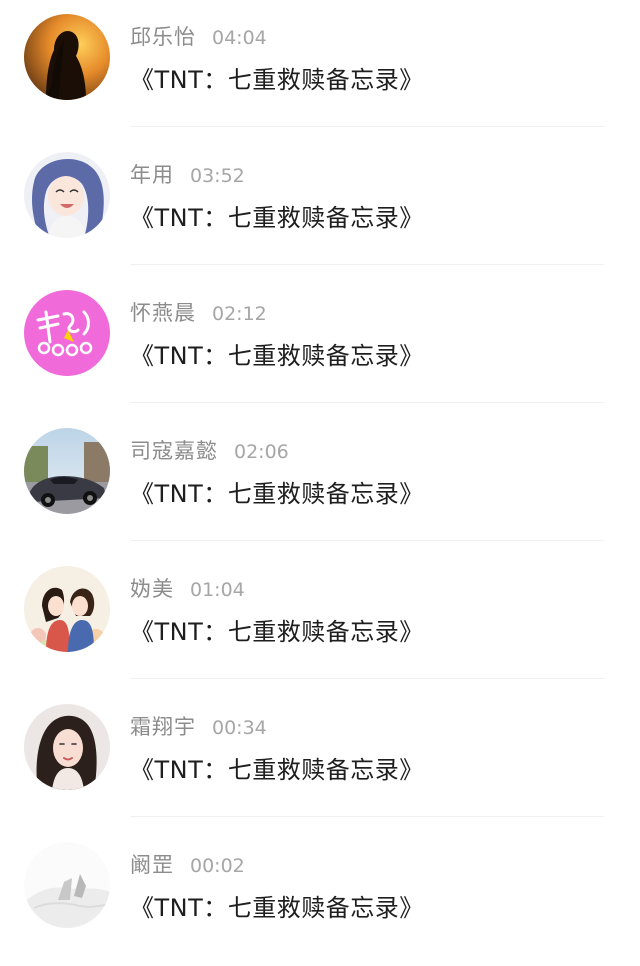  What do you see at coordinates (163, 727) in the screenshot?
I see `user-name: 霜翔宇` at bounding box center [163, 727].